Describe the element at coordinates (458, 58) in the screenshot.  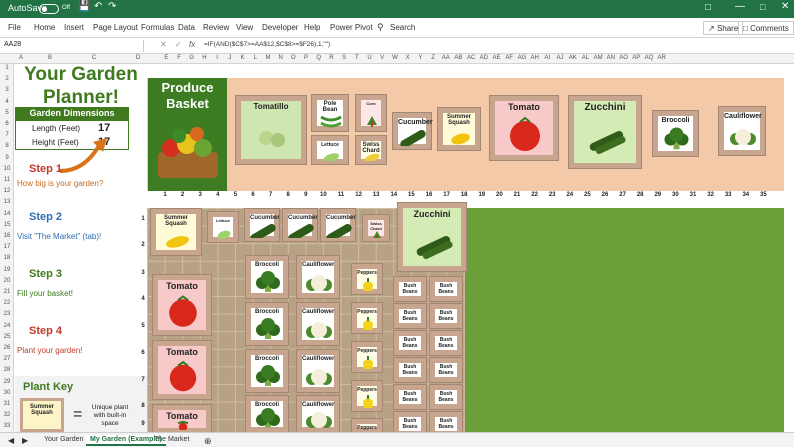
I see `column-header: AB` at that location.